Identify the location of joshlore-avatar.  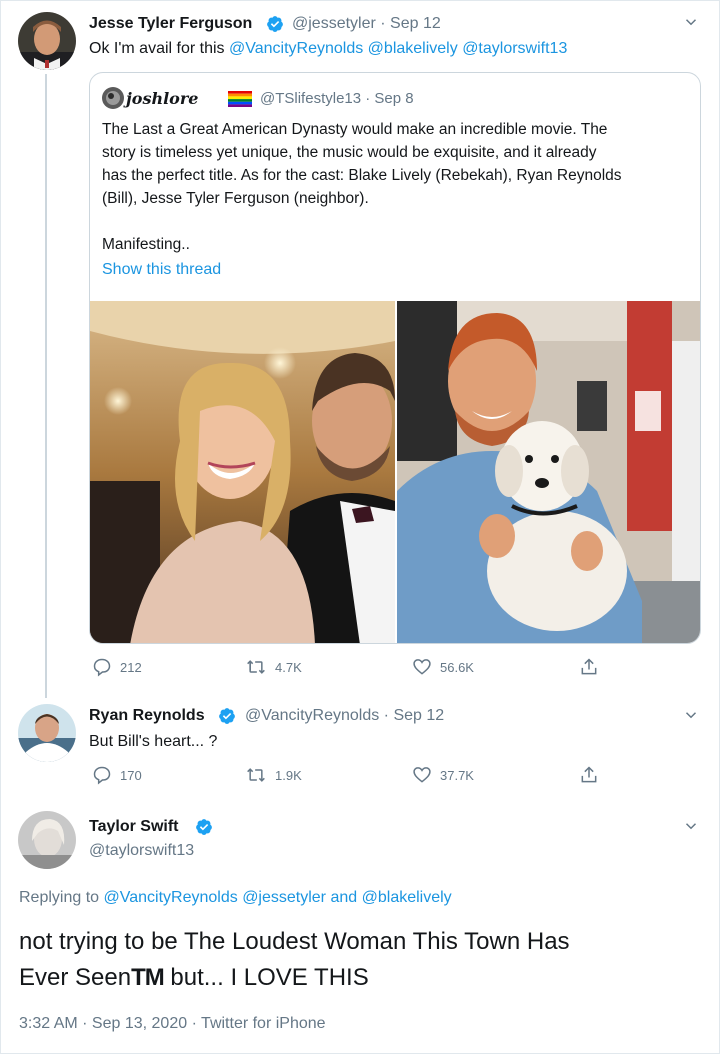
(113, 98).